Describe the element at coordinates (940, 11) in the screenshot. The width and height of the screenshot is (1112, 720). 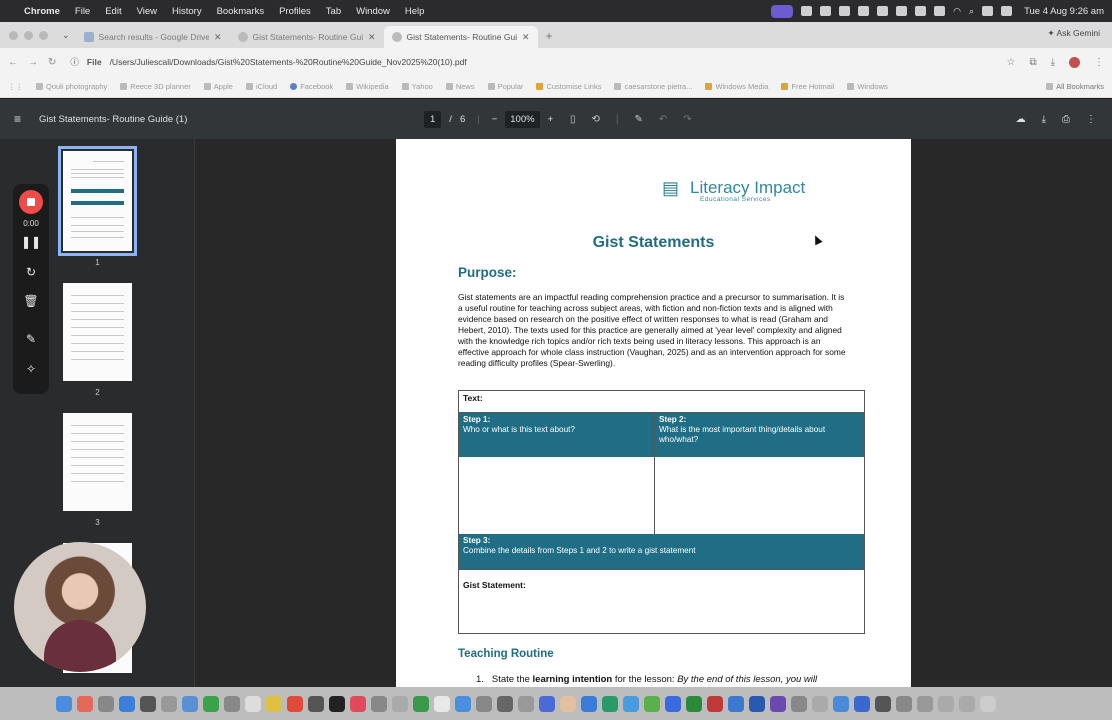
I see `battery-icon` at that location.